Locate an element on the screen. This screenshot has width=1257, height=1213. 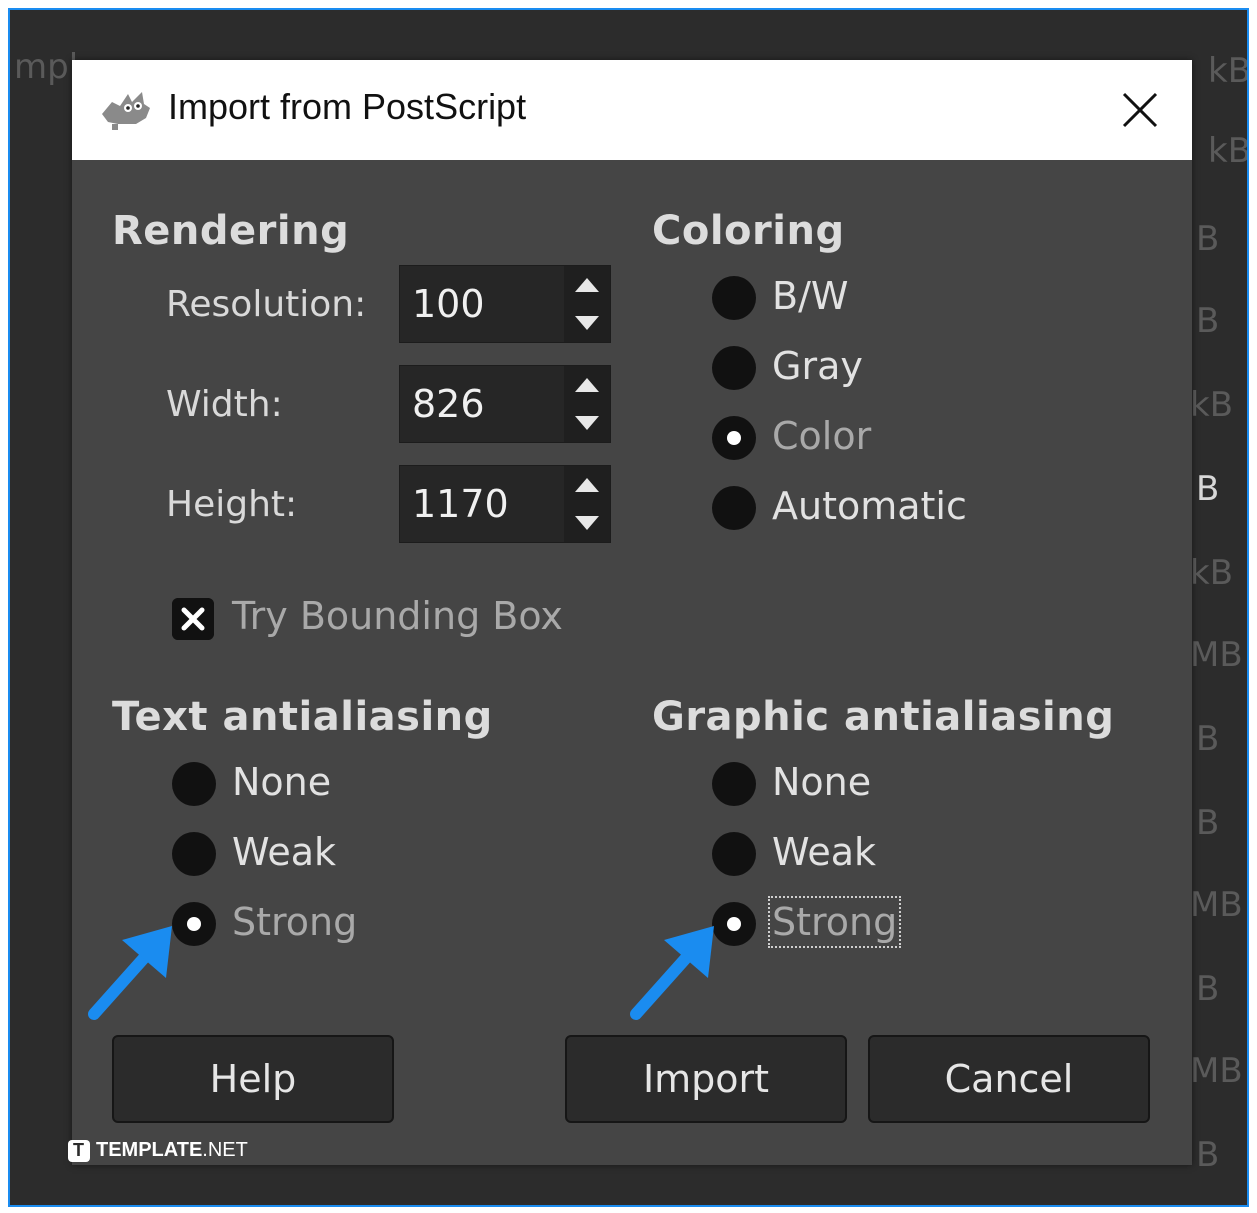
graphic-antialiasing-weak: Weak is located at coordinates (862, 855).